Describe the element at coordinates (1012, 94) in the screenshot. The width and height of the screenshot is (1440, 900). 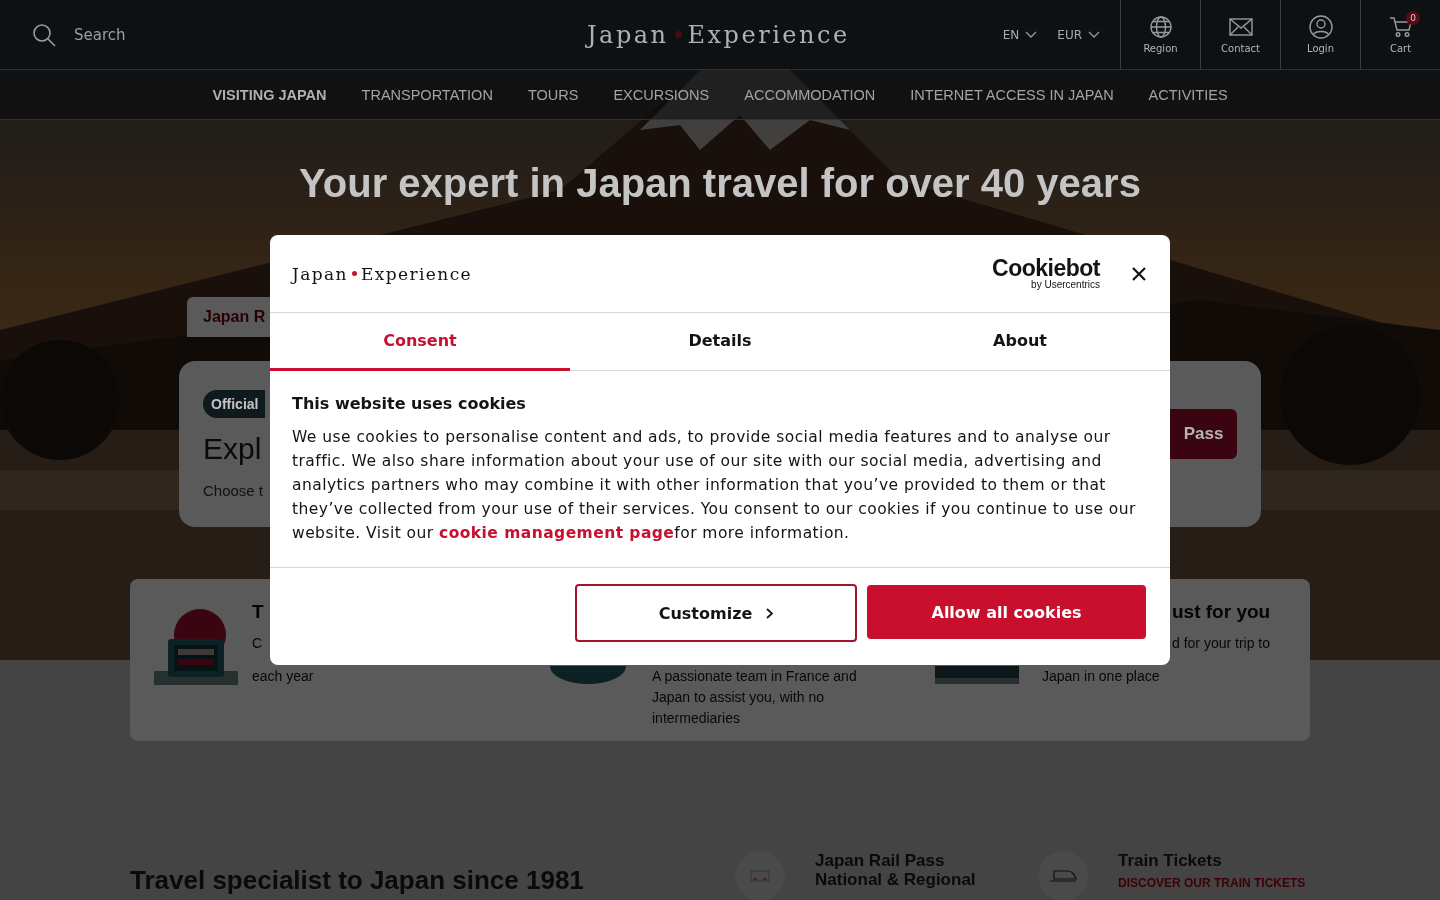
I see `nav-link: INTERNET ACCESS IN JAPAN` at that location.